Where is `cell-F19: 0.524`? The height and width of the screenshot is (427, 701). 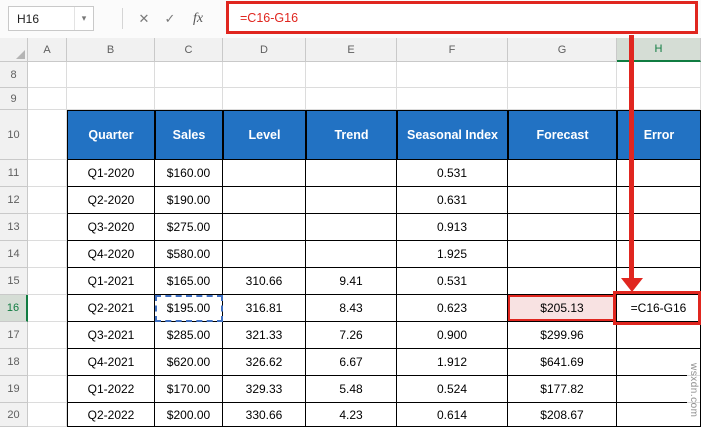
cell-F19: 0.524 is located at coordinates (452, 389).